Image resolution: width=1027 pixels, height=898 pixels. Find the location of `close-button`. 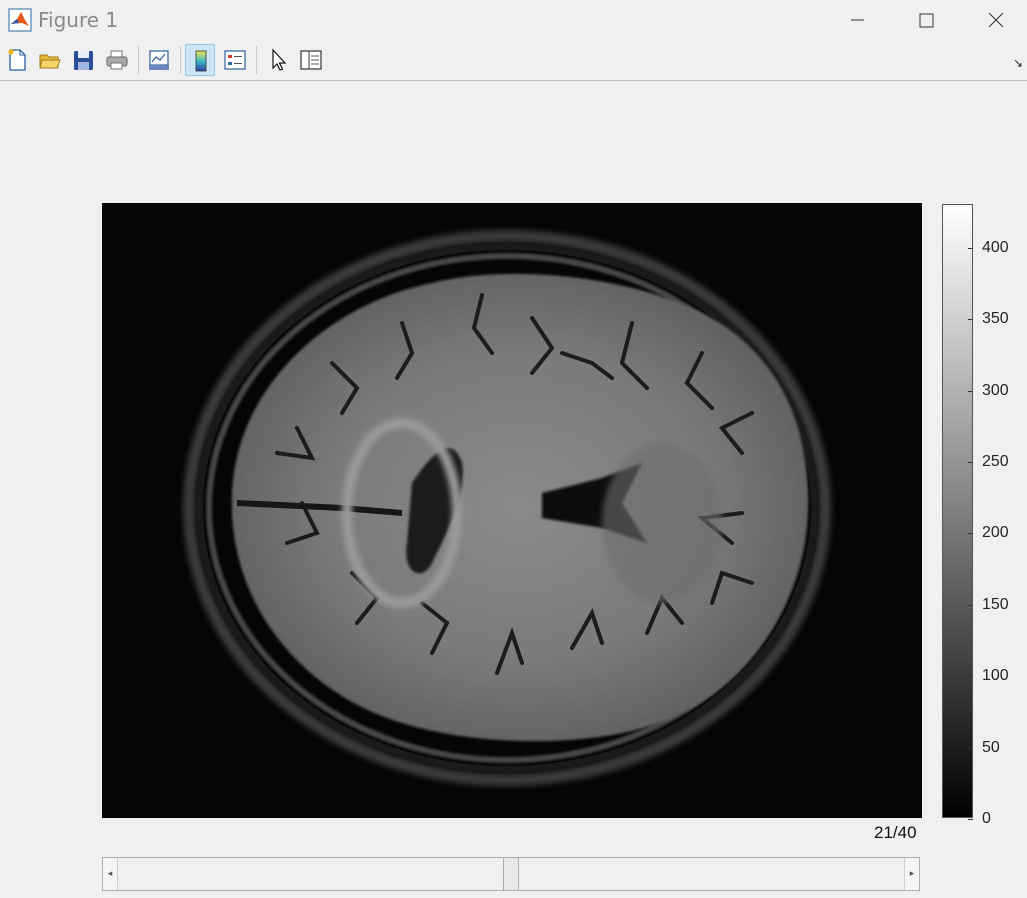

close-button is located at coordinates (994, 20).